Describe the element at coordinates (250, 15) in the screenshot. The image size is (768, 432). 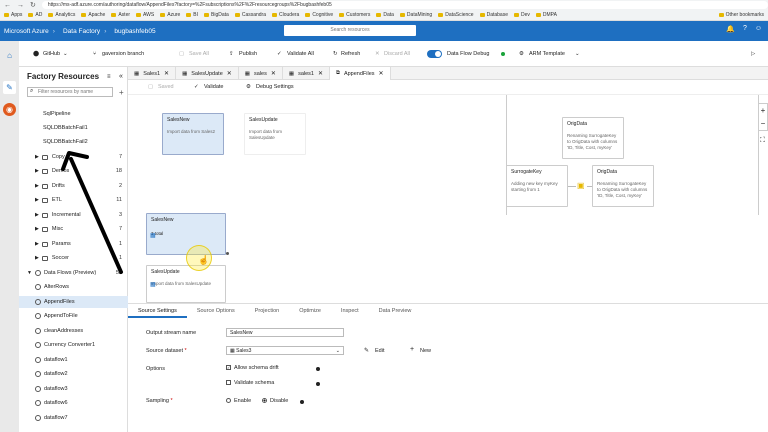
I see `bookmark: Cassandra` at that location.